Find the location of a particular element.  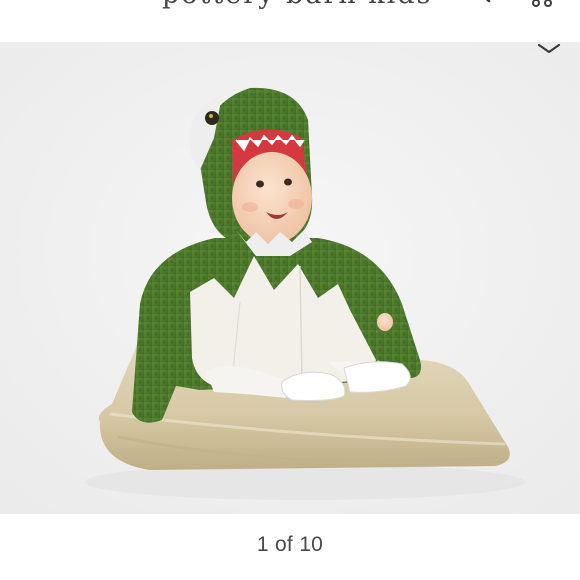

brand-logo: pottery barn kids is located at coordinates (297, 5).